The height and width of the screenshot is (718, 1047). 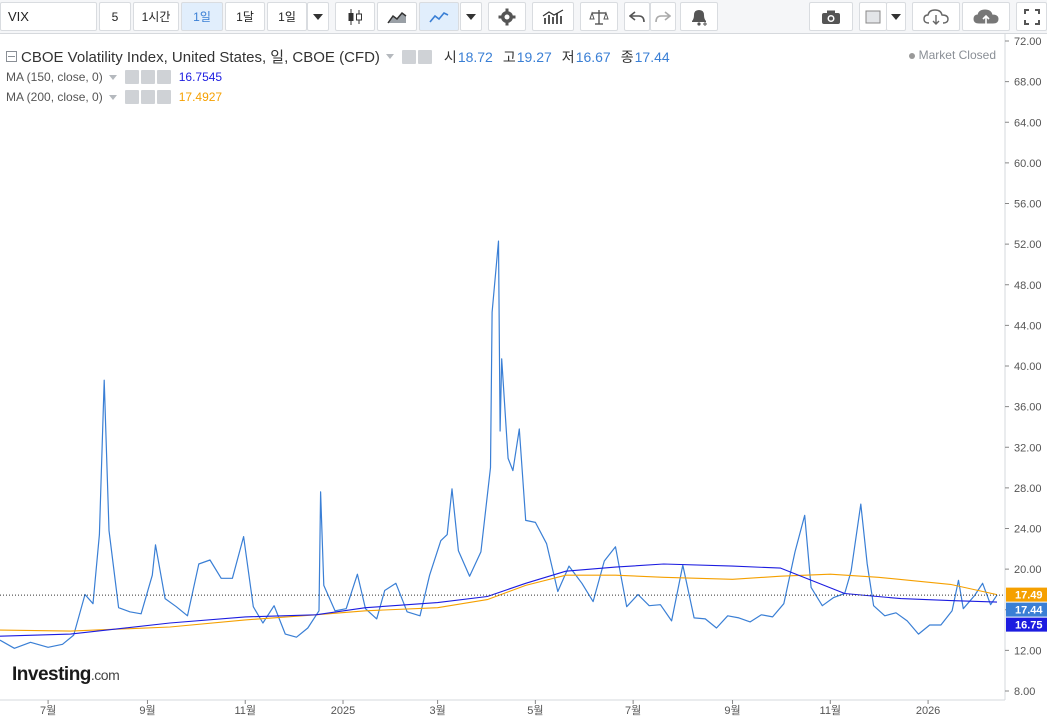 What do you see at coordinates (54, 77) in the screenshot?
I see `ma150-label: MA (150, close, 0)` at bounding box center [54, 77].